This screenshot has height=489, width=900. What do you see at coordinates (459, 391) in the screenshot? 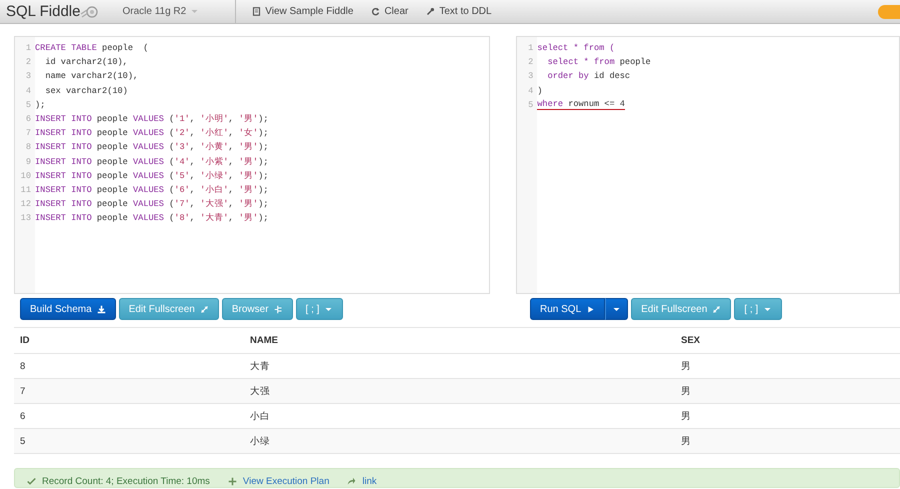
I see `table-cell: 大强` at bounding box center [459, 391].